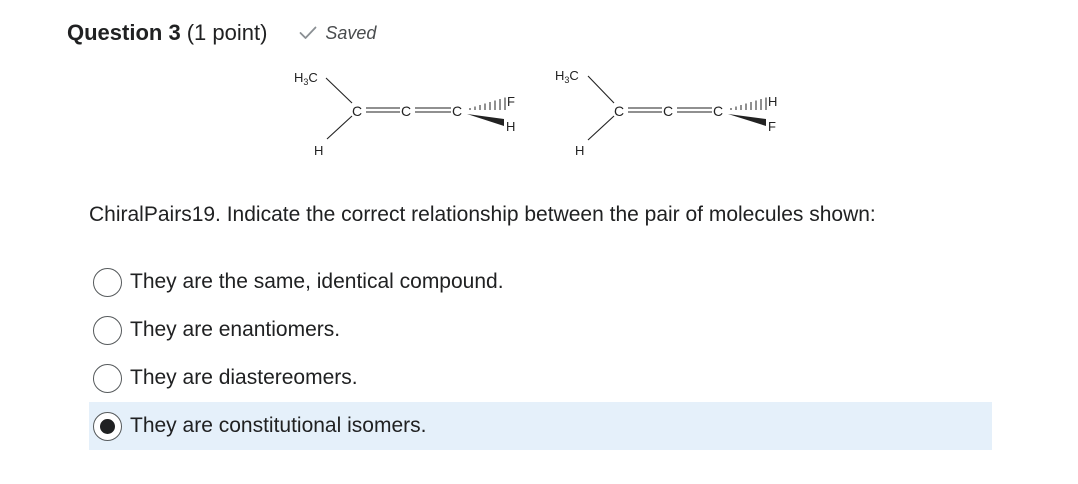 The width and height of the screenshot is (1078, 484). Describe the element at coordinates (406, 111) in the screenshot. I see `left-carbon-2: C` at that location.